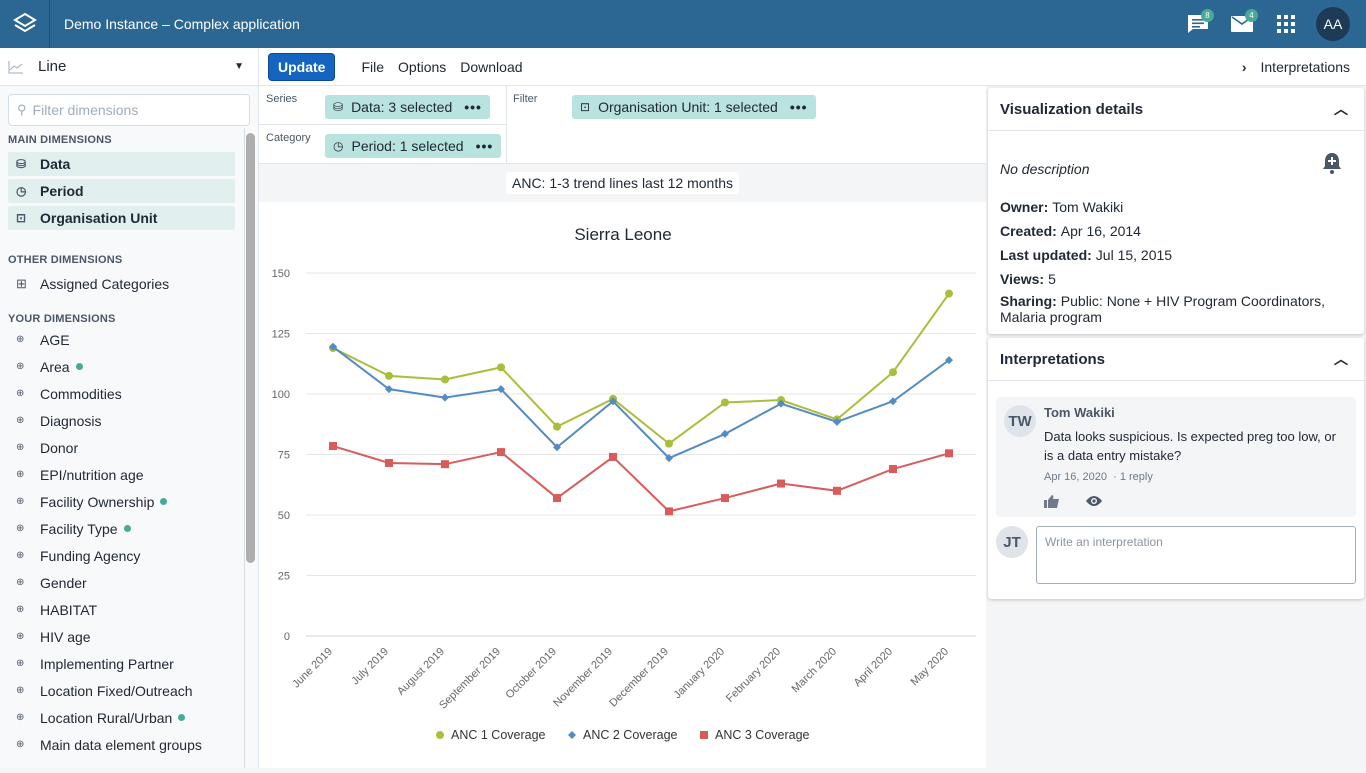  Describe the element at coordinates (1296, 67) in the screenshot. I see `interpretations-toggle: › Interpretations` at that location.